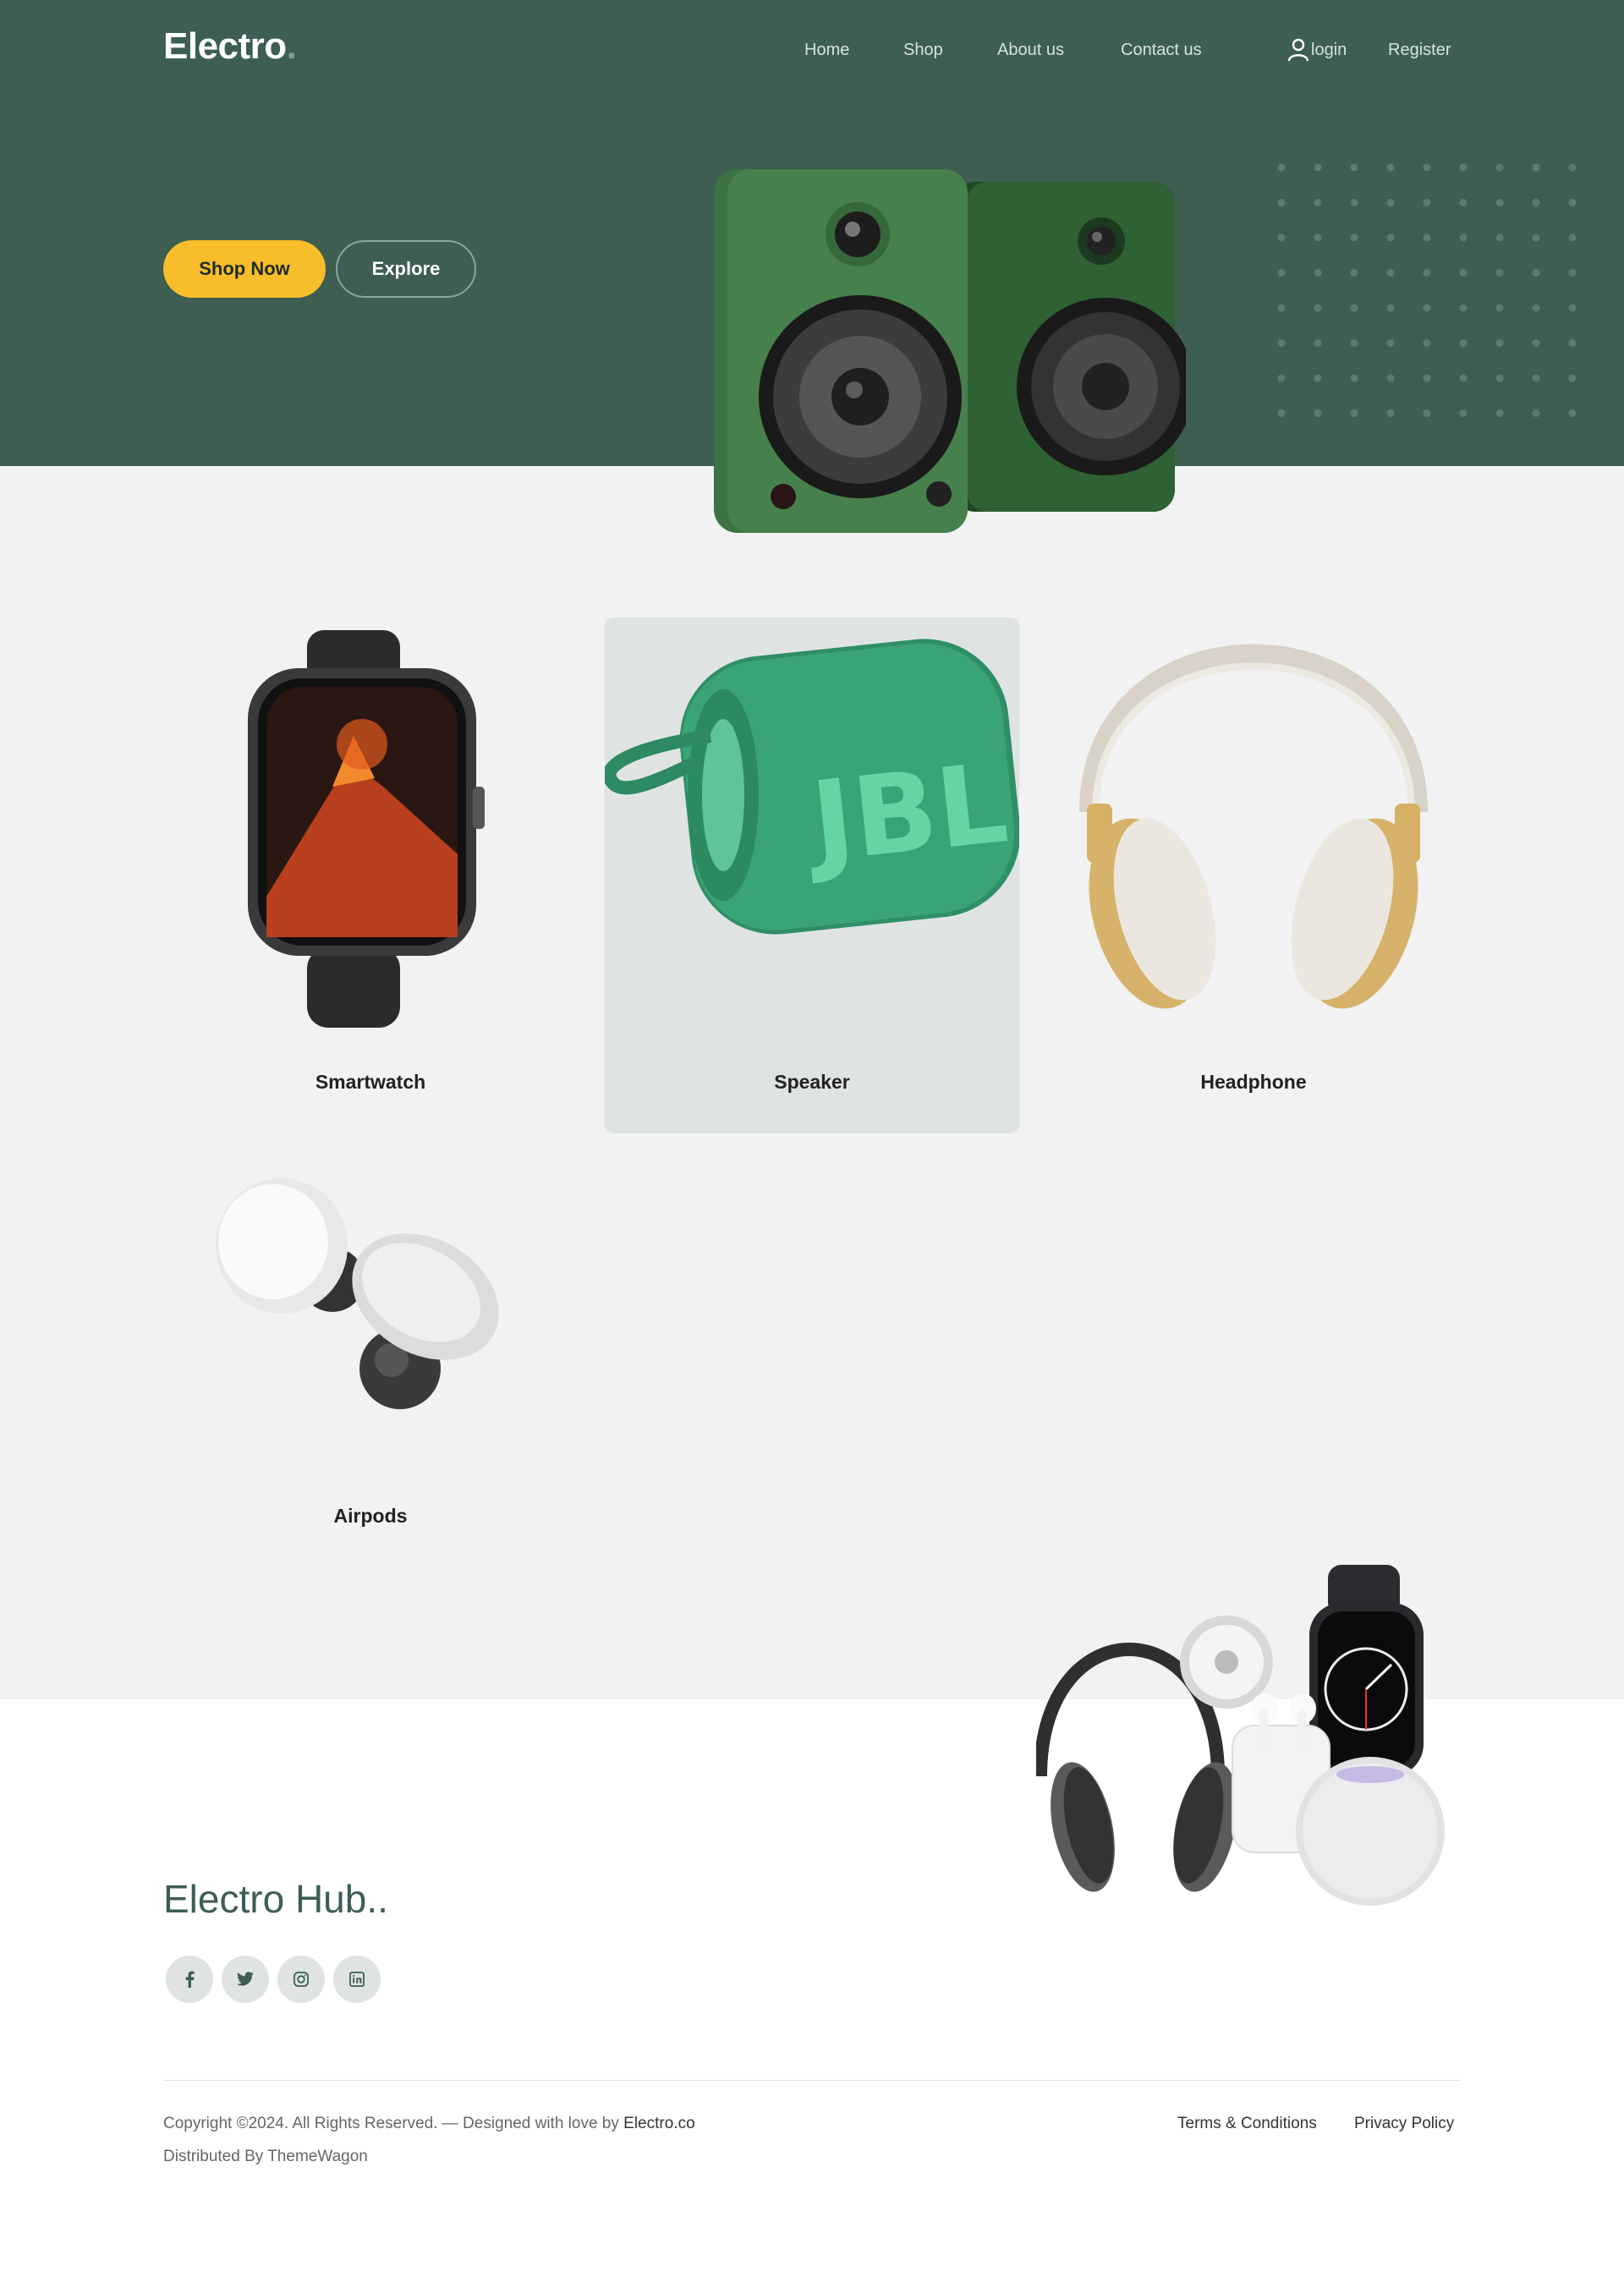 This screenshot has height=2277, width=1624. What do you see at coordinates (950, 351) in the screenshot?
I see `speakers-image` at bounding box center [950, 351].